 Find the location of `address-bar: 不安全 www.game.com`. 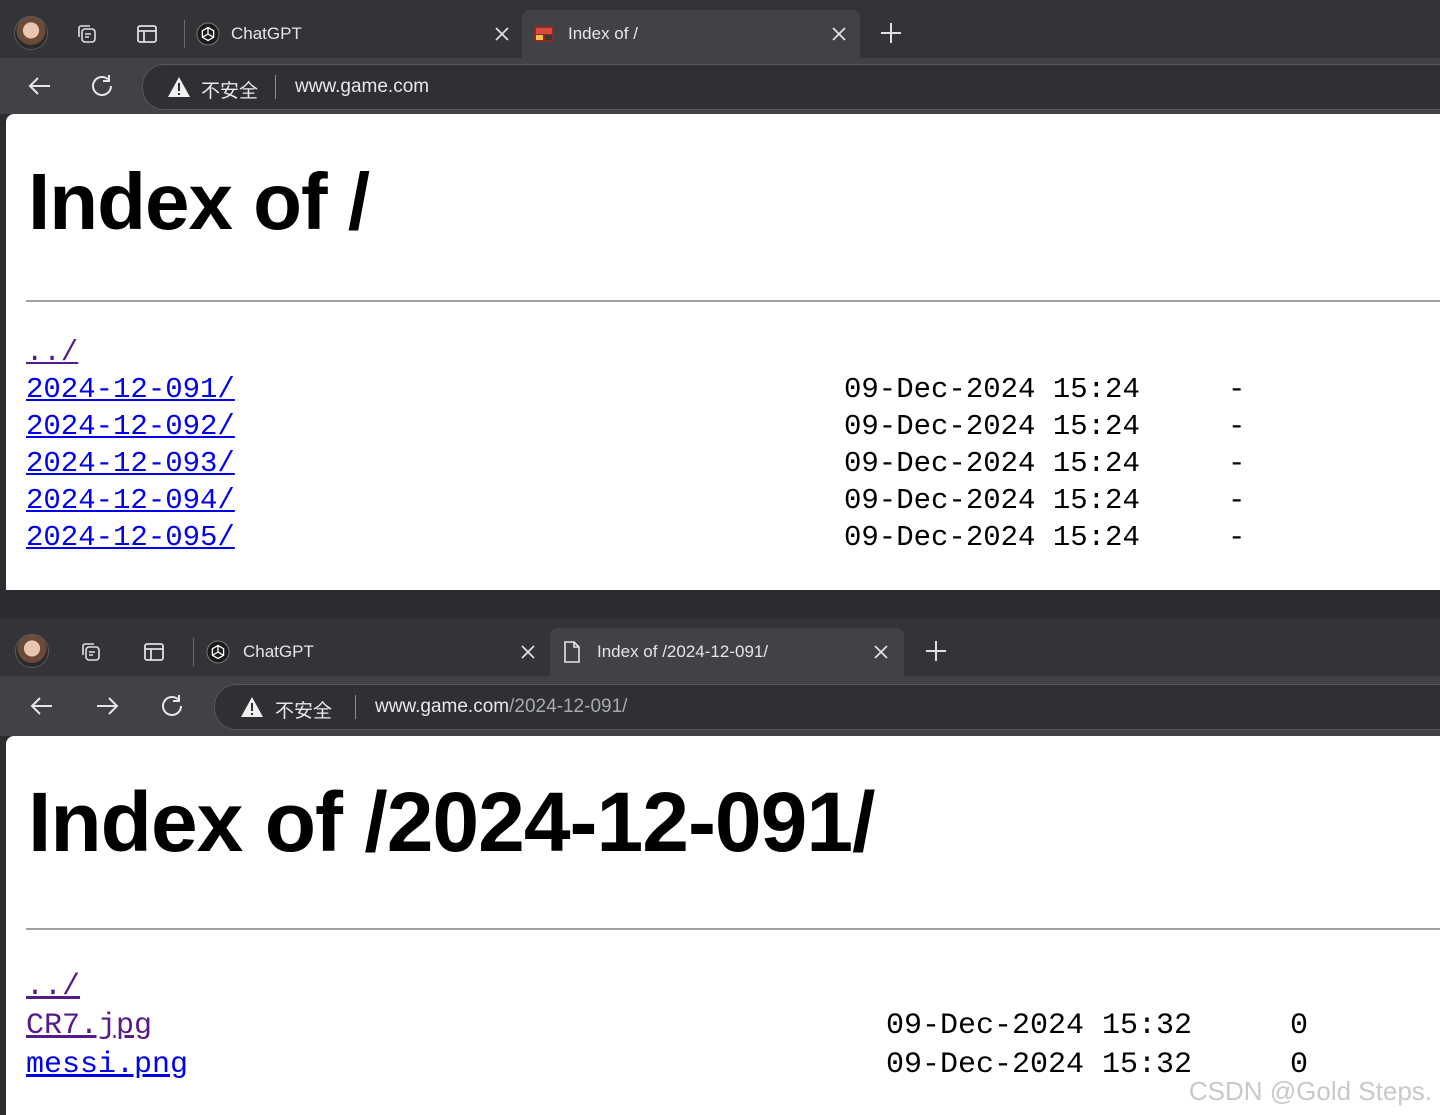

address-bar: 不安全 www.game.com is located at coordinates (791, 87).